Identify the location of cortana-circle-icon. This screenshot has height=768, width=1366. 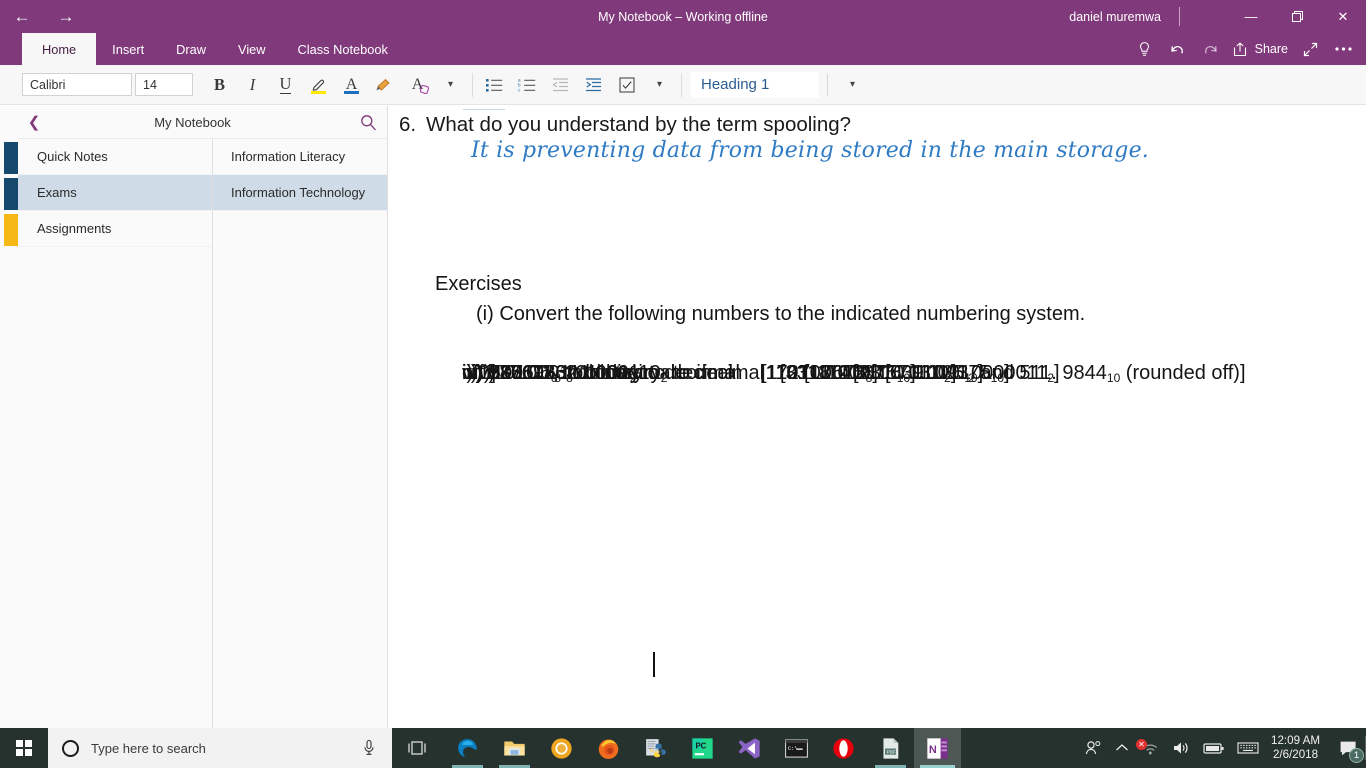
(70, 748).